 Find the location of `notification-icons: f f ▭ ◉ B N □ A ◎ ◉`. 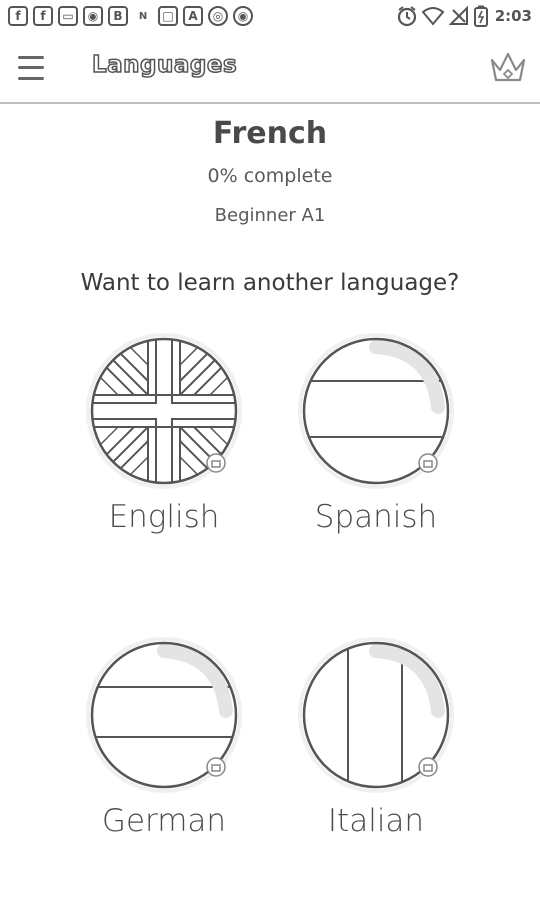

notification-icons: f f ▭ ◉ B N □ A ◎ ◉ is located at coordinates (130, 16).